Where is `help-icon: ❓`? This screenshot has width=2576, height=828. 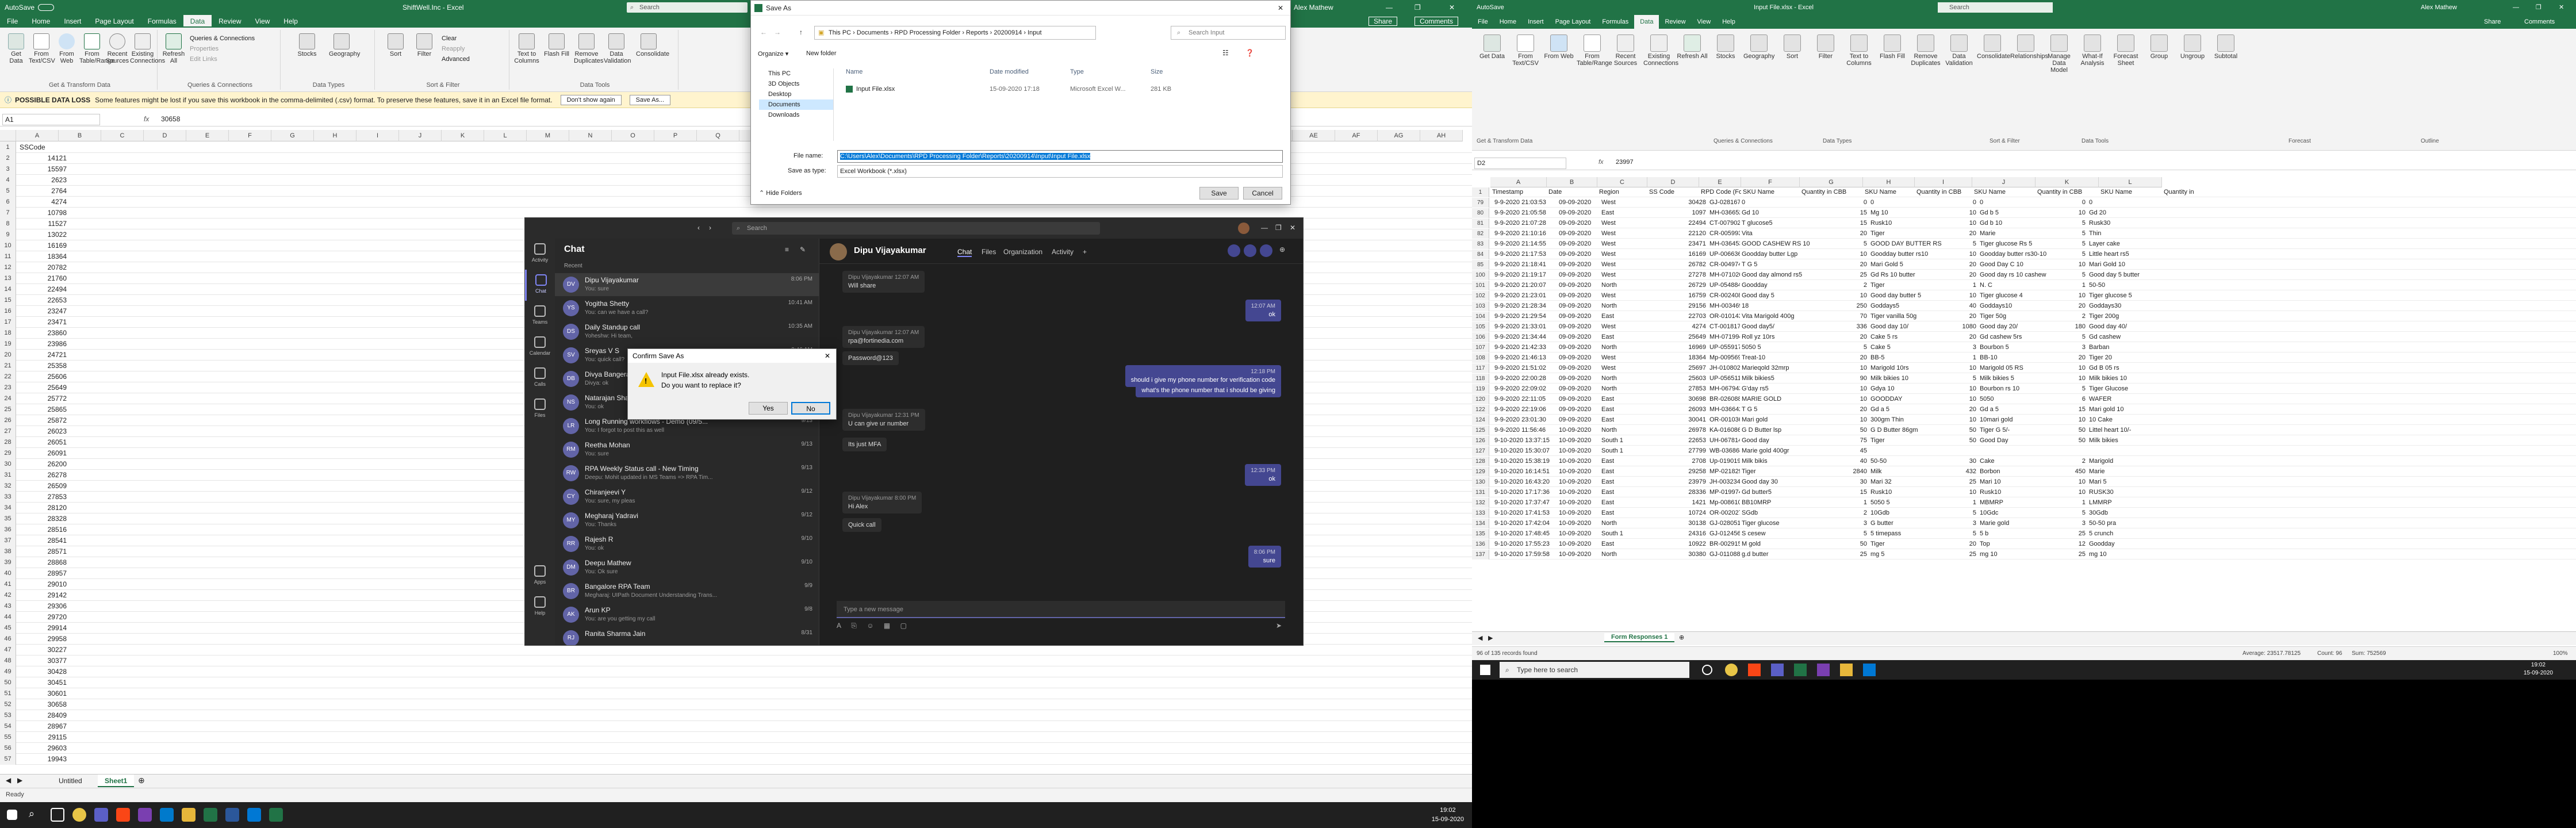
help-icon: ❓ is located at coordinates (1249, 53).